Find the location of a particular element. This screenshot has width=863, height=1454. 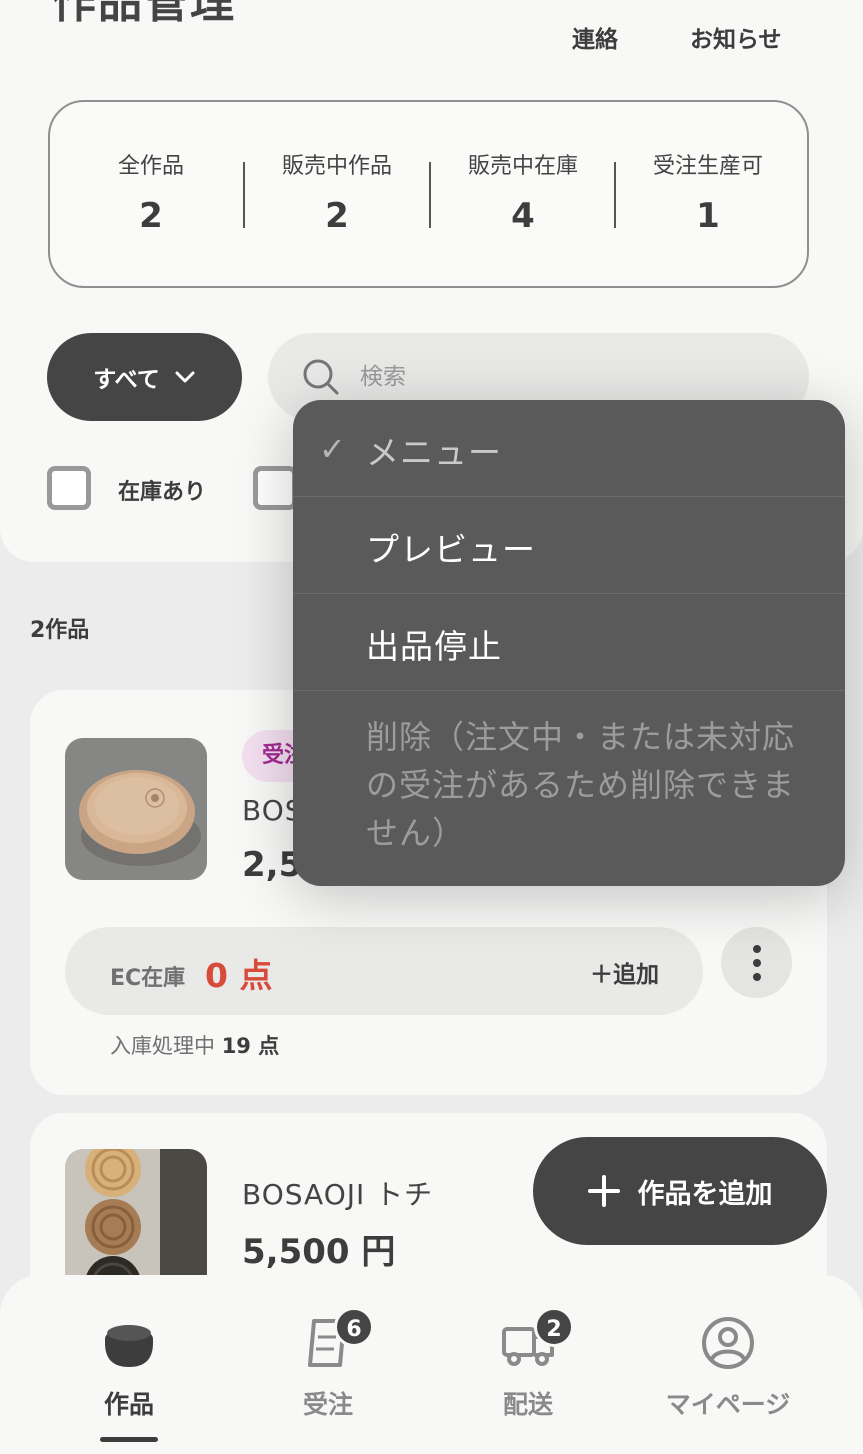

menu-item-label: メニュー is located at coordinates (434, 452).